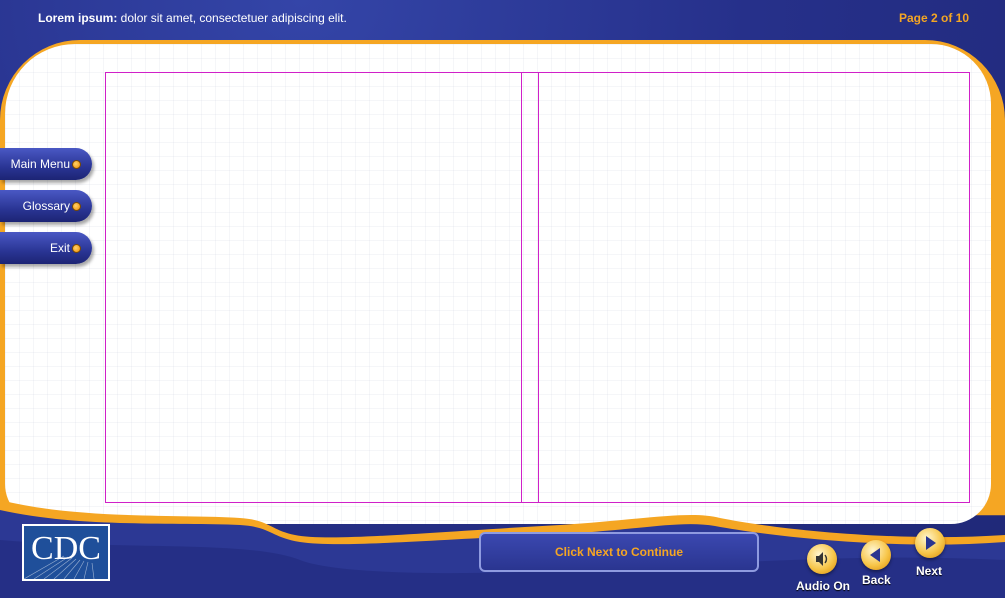 The height and width of the screenshot is (598, 1005). I want to click on back-button, so click(876, 555).